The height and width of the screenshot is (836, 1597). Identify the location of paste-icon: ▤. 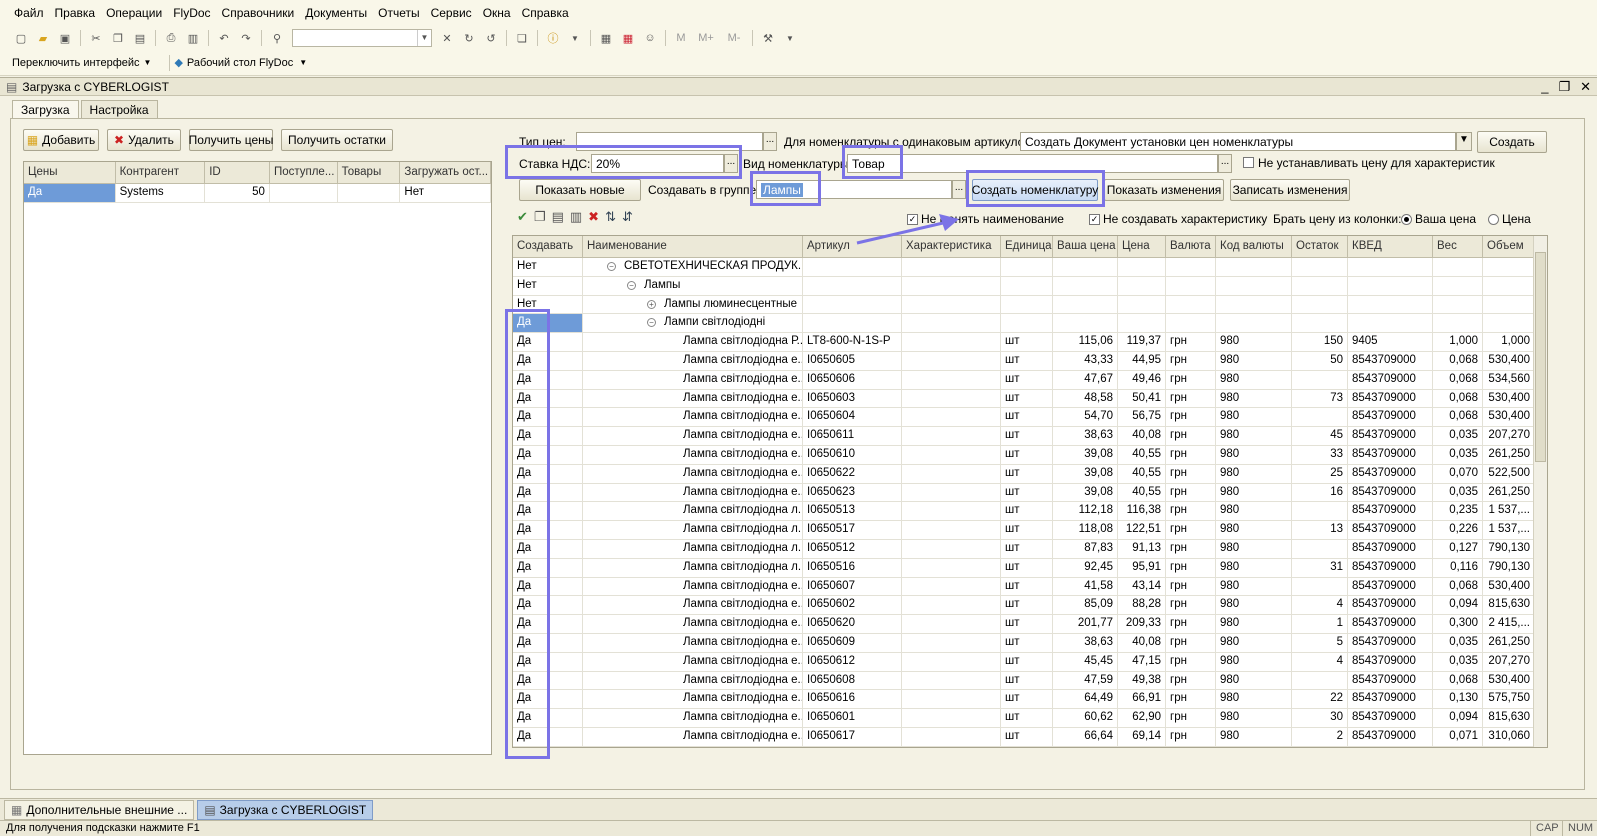
(140, 38).